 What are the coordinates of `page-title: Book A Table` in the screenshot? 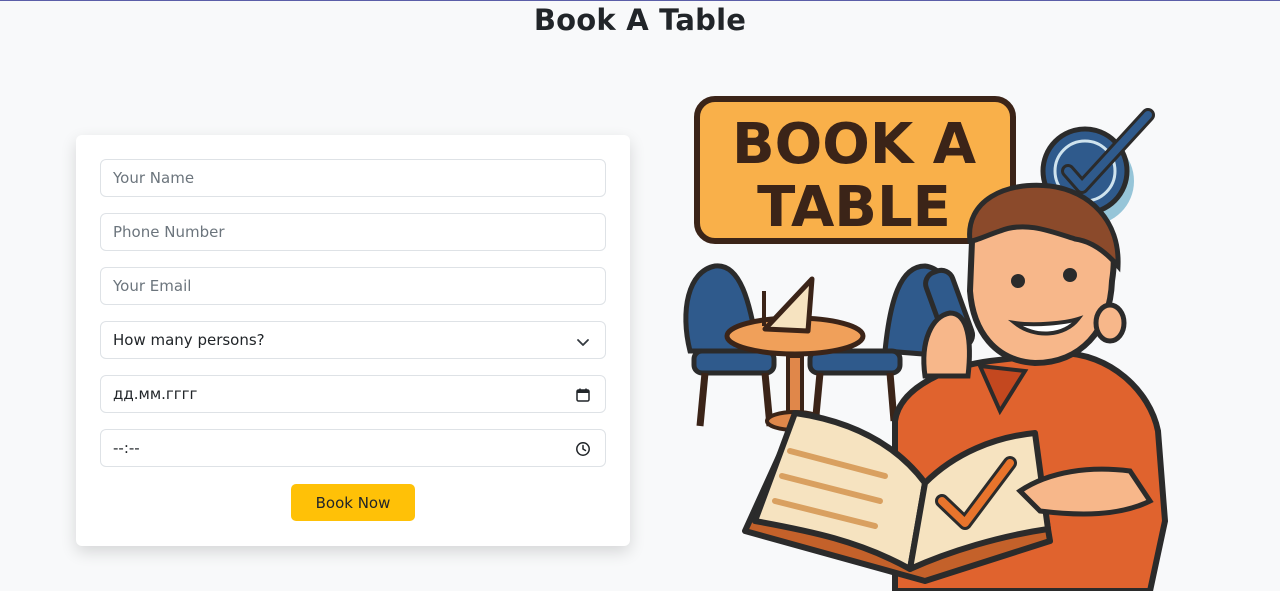 It's located at (640, 20).